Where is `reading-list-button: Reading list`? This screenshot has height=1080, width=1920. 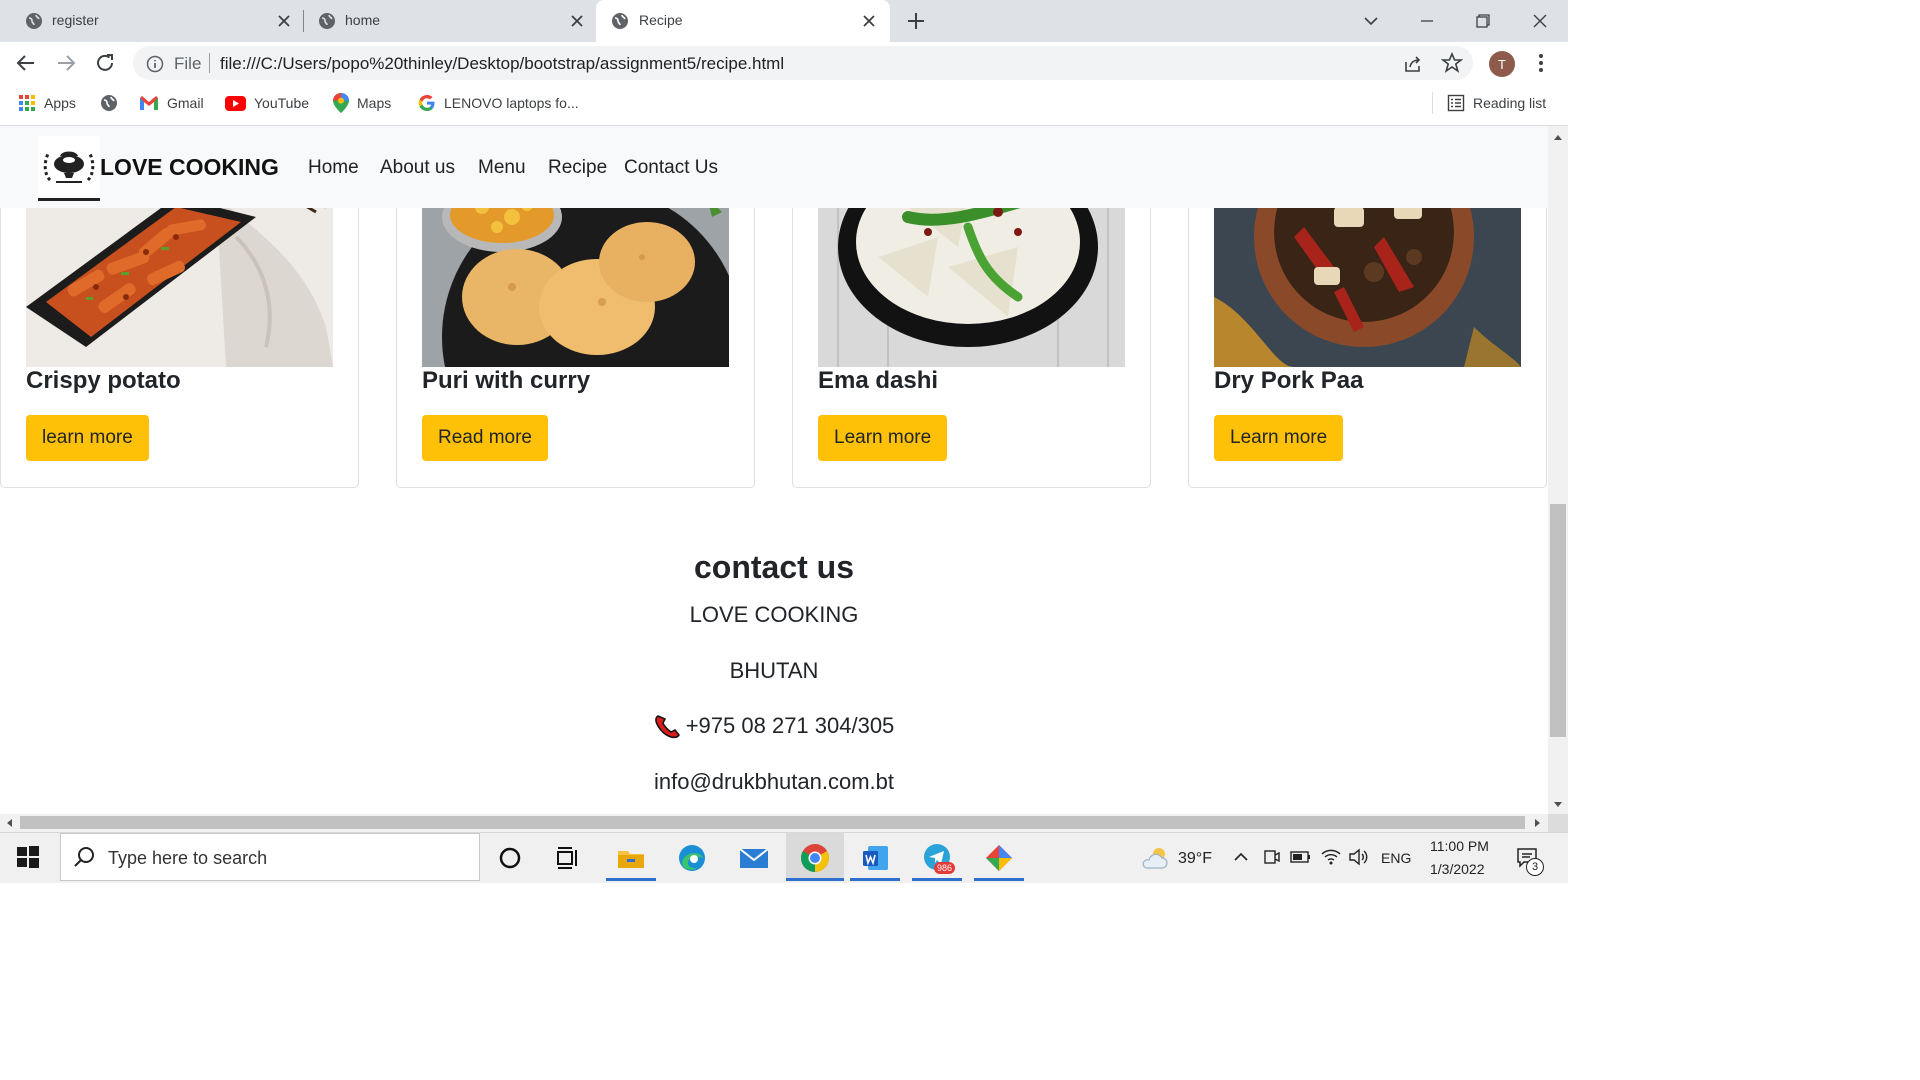
reading-list-button: Reading list is located at coordinates (1496, 103).